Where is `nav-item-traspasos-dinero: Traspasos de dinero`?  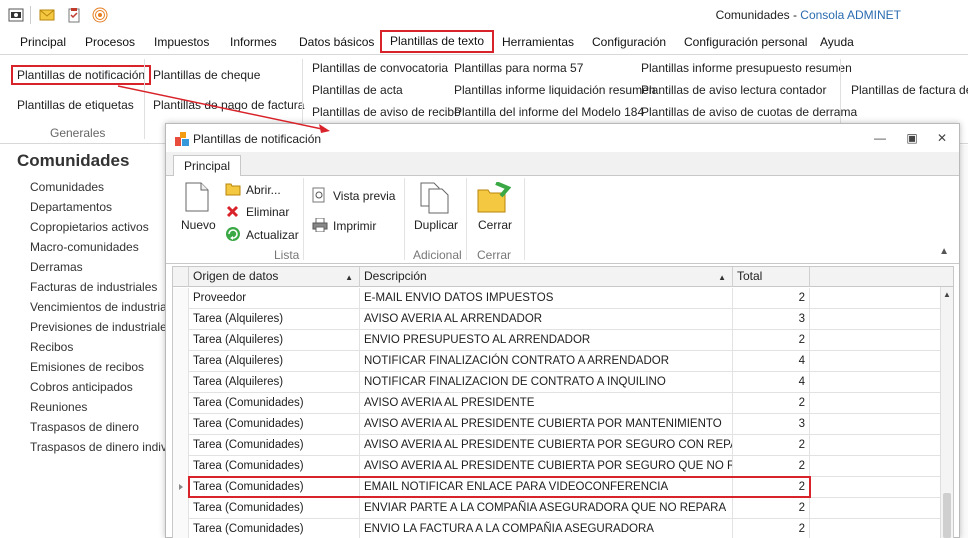
nav-item-traspasos-dinero: Traspasos de dinero is located at coordinates (84, 427).